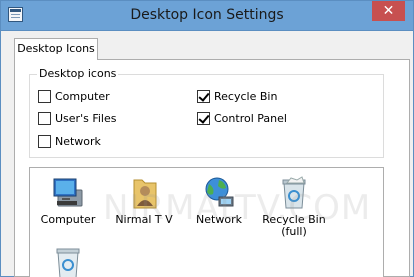 The image size is (414, 277). Describe the element at coordinates (56, 49) in the screenshot. I see `tab-desktop-icons: Desktop Icons` at that location.